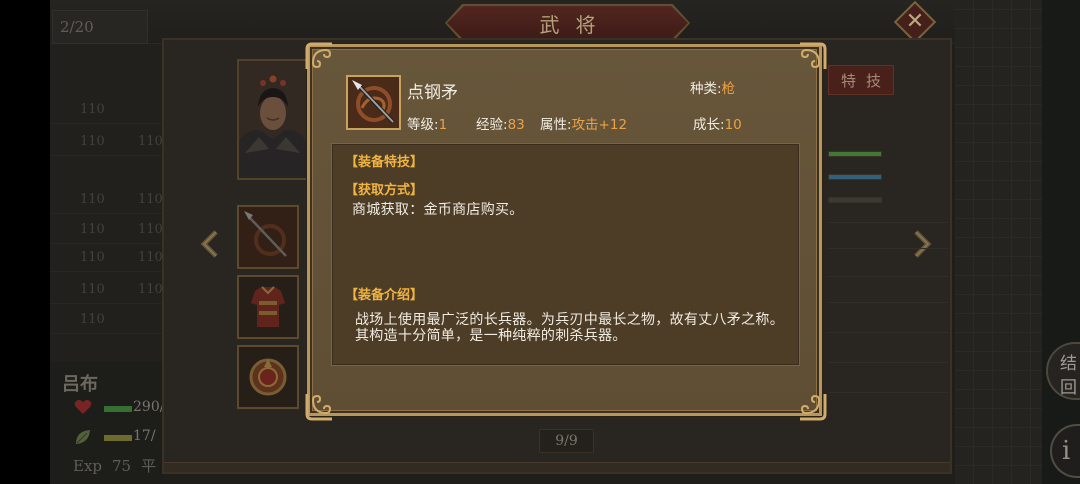 Image resolution: width=1080 pixels, height=484 pixels. I want to click on source-text: 商城获取：金币商店购买。, so click(438, 210).